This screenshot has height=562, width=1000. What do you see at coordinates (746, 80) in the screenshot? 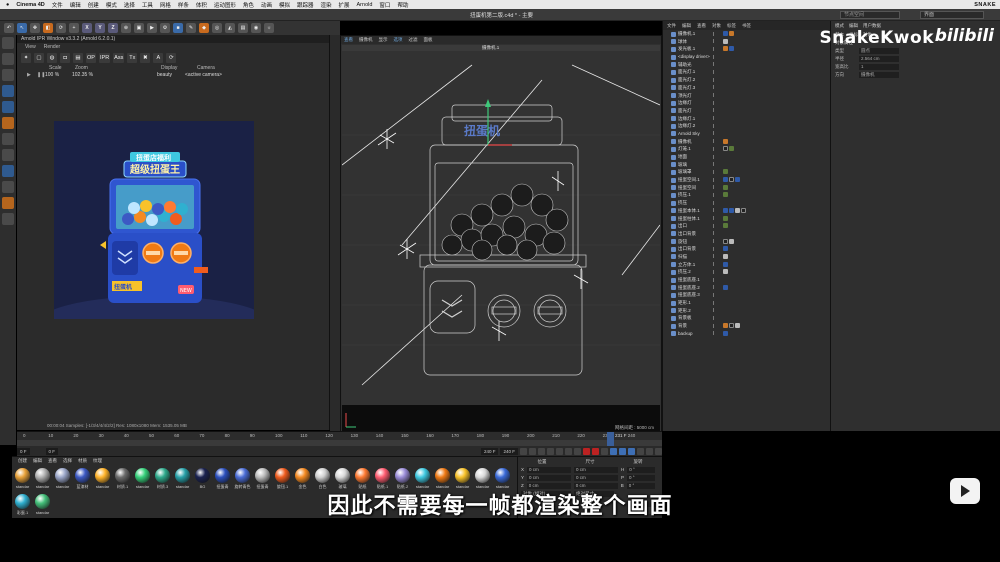
I see `object-row: 面光灯.2` at bounding box center [746, 80].